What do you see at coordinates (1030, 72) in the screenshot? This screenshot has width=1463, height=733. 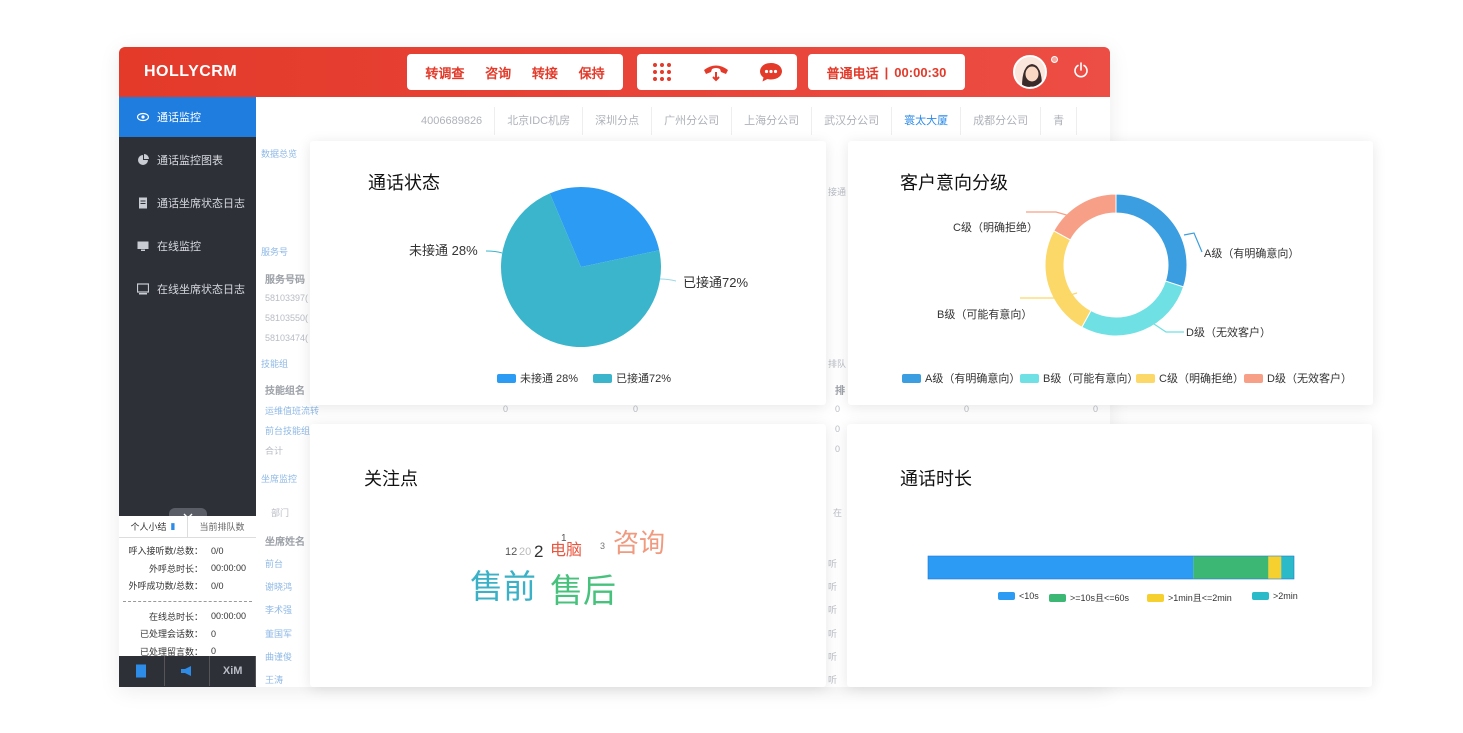 I see `avatar` at bounding box center [1030, 72].